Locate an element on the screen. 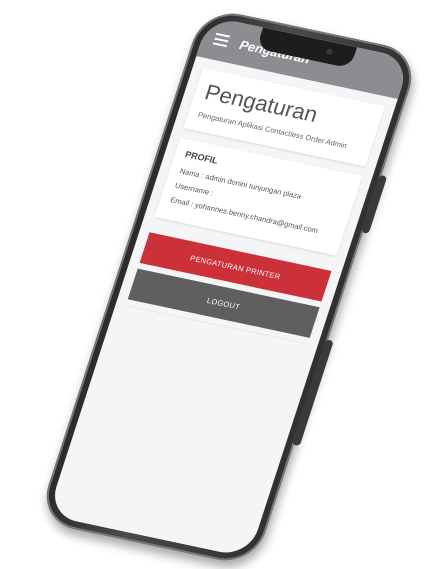 This screenshot has width=443, height=569. camera-icon is located at coordinates (329, 52).